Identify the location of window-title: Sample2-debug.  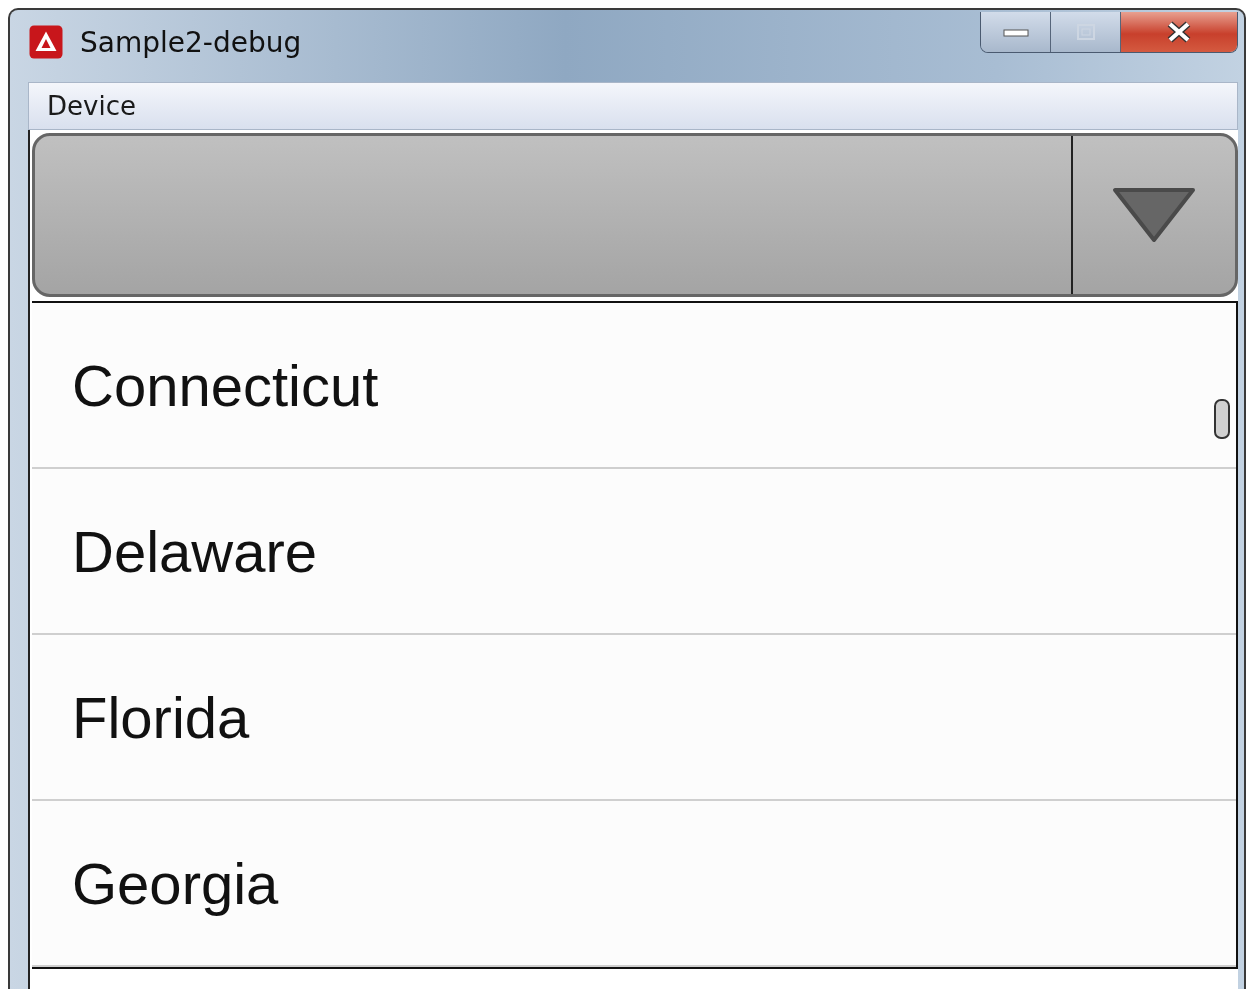
(191, 42).